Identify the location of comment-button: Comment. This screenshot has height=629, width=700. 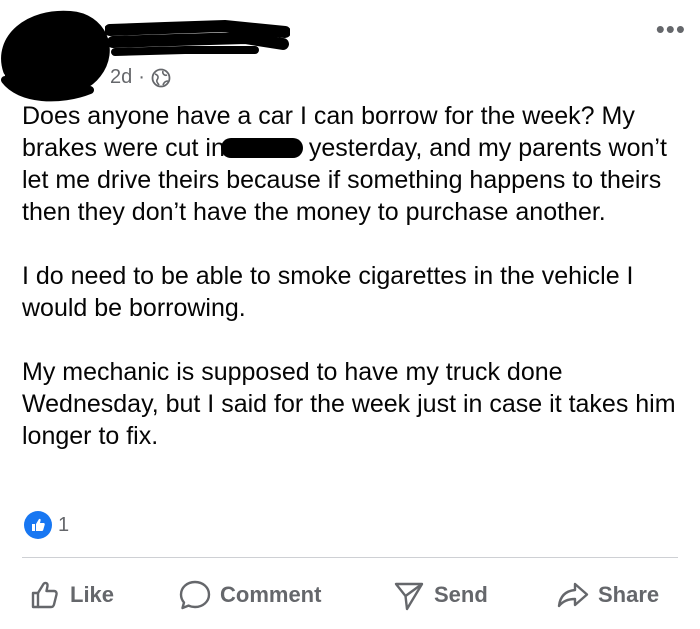
(249, 595).